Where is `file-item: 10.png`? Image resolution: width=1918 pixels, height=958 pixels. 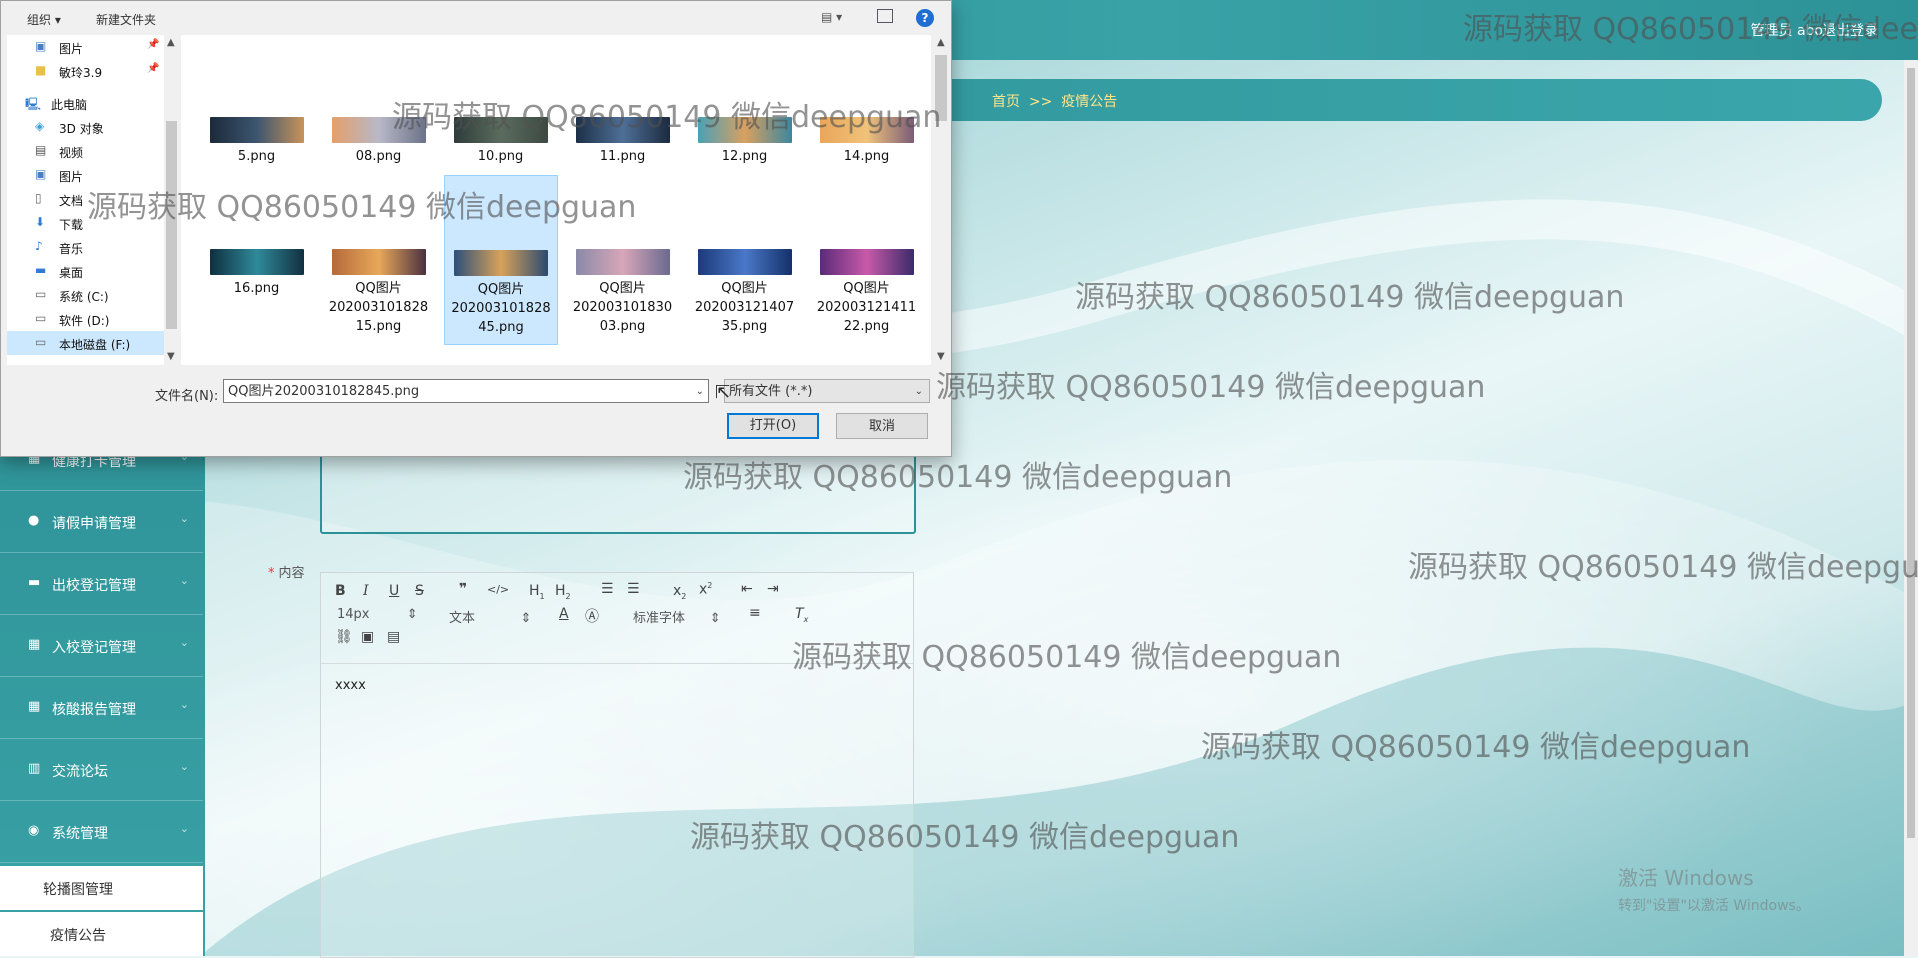 file-item: 10.png is located at coordinates (500, 141).